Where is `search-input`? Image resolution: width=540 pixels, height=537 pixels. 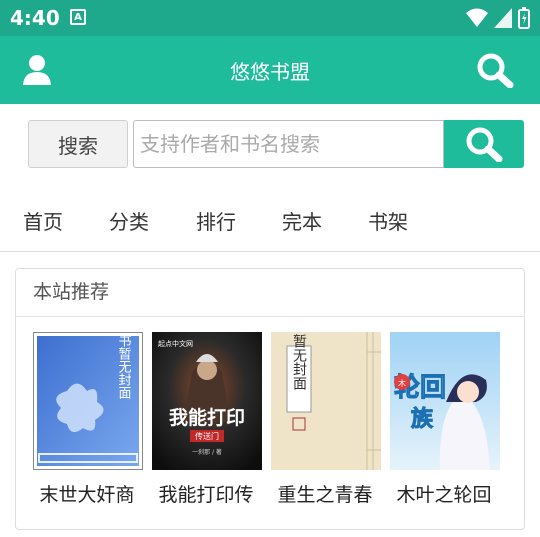 search-input is located at coordinates (288, 144).